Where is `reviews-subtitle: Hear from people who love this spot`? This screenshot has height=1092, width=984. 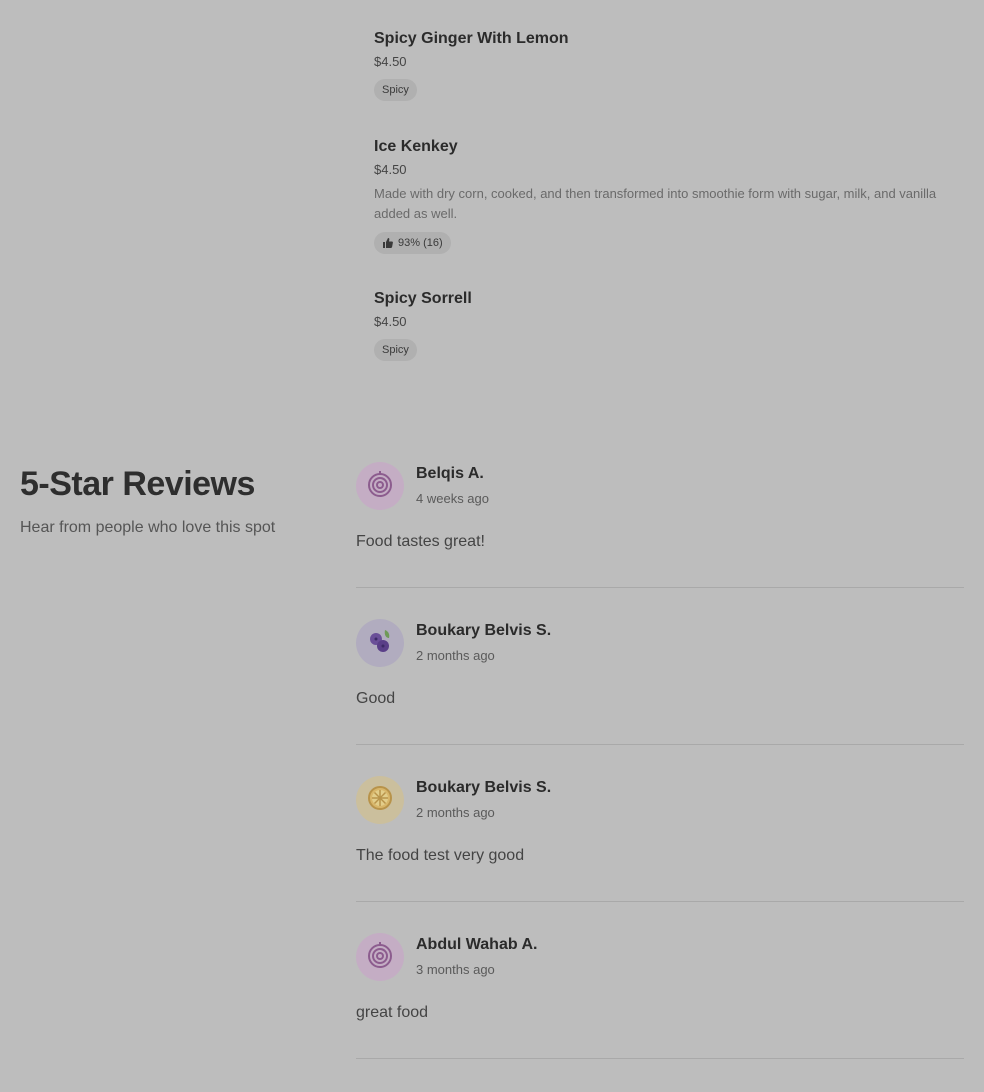
reviews-subtitle: Hear from people who love this spot is located at coordinates (148, 527).